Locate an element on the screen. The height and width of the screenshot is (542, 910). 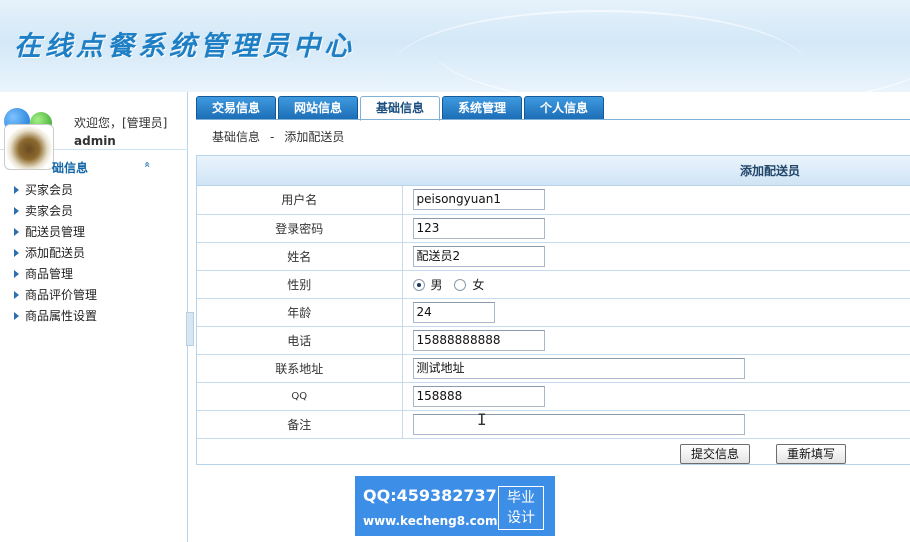
name-input: 配送员2 is located at coordinates (478, 256).